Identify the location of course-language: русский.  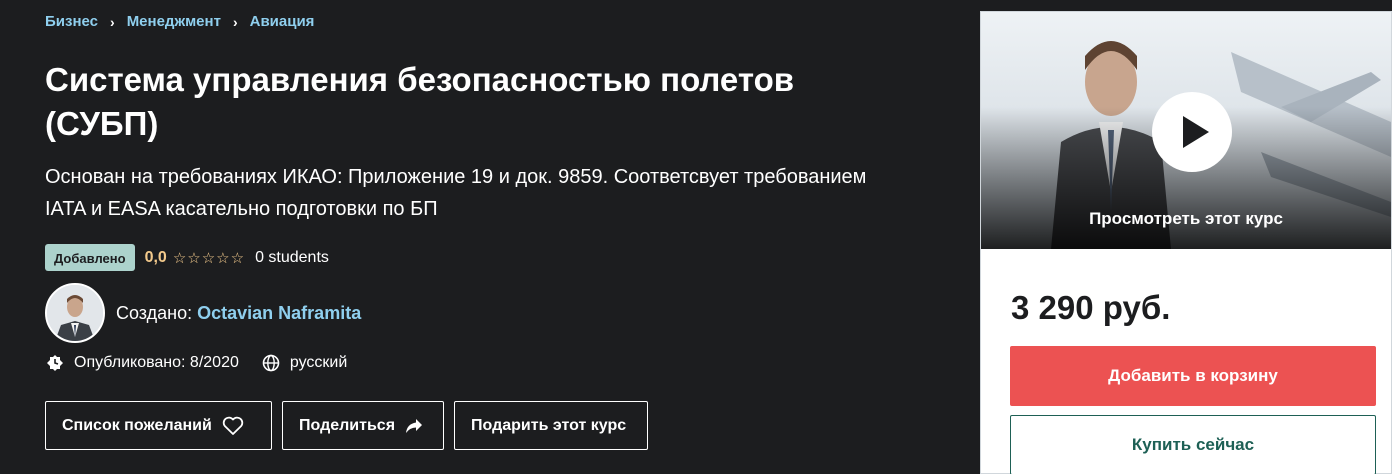
(318, 362).